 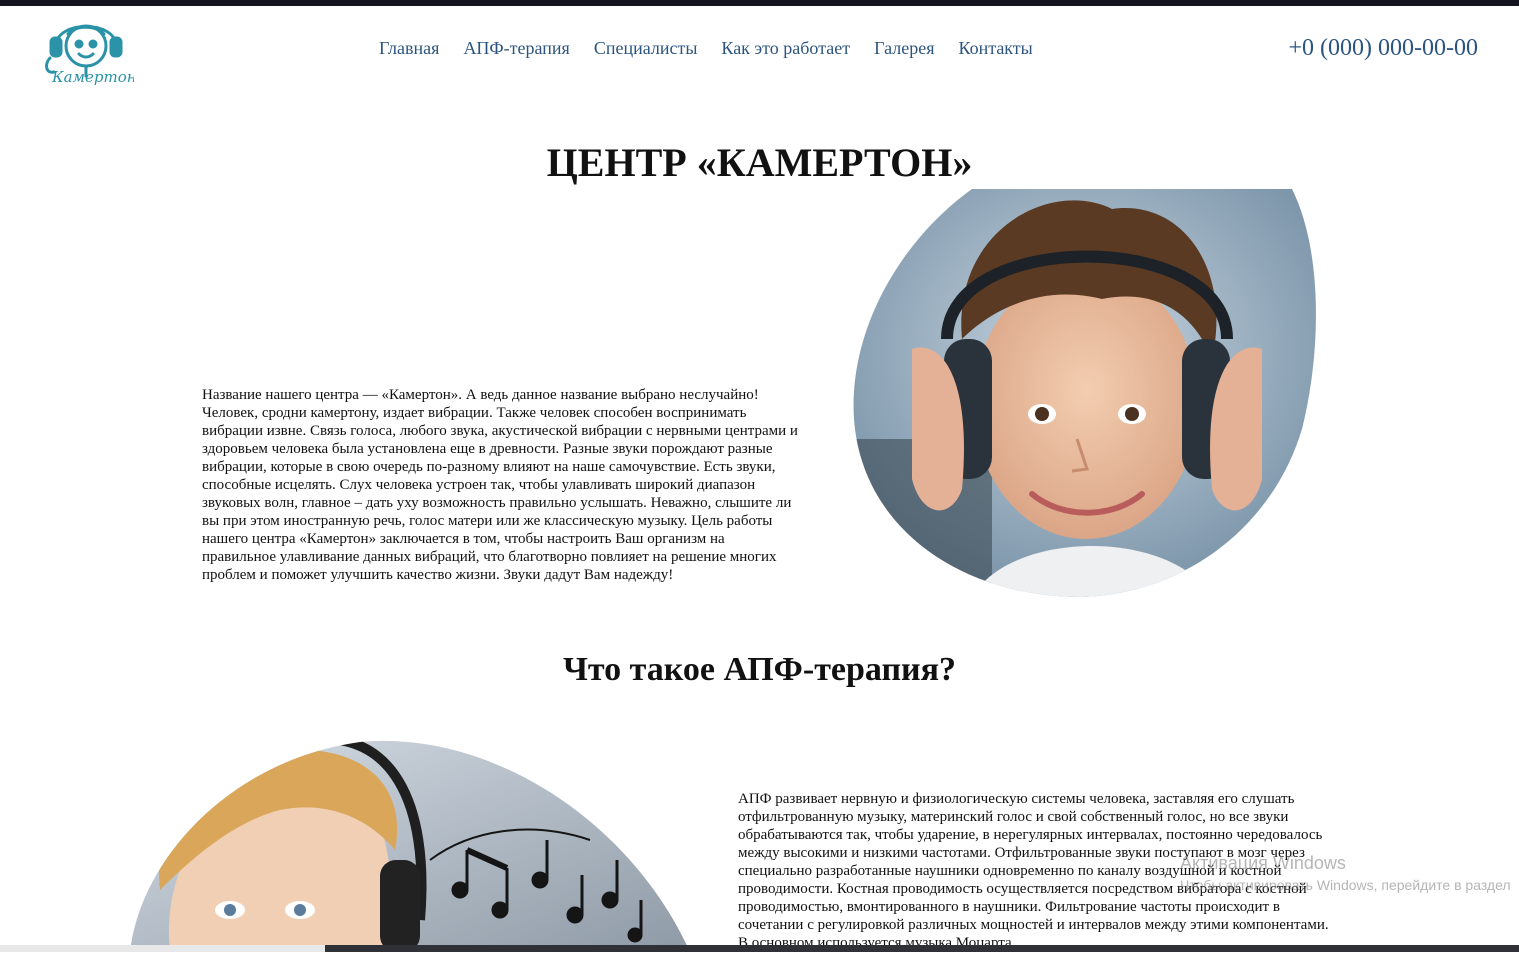 What do you see at coordinates (1084, 393) in the screenshot?
I see `boy-with-headphones-image` at bounding box center [1084, 393].